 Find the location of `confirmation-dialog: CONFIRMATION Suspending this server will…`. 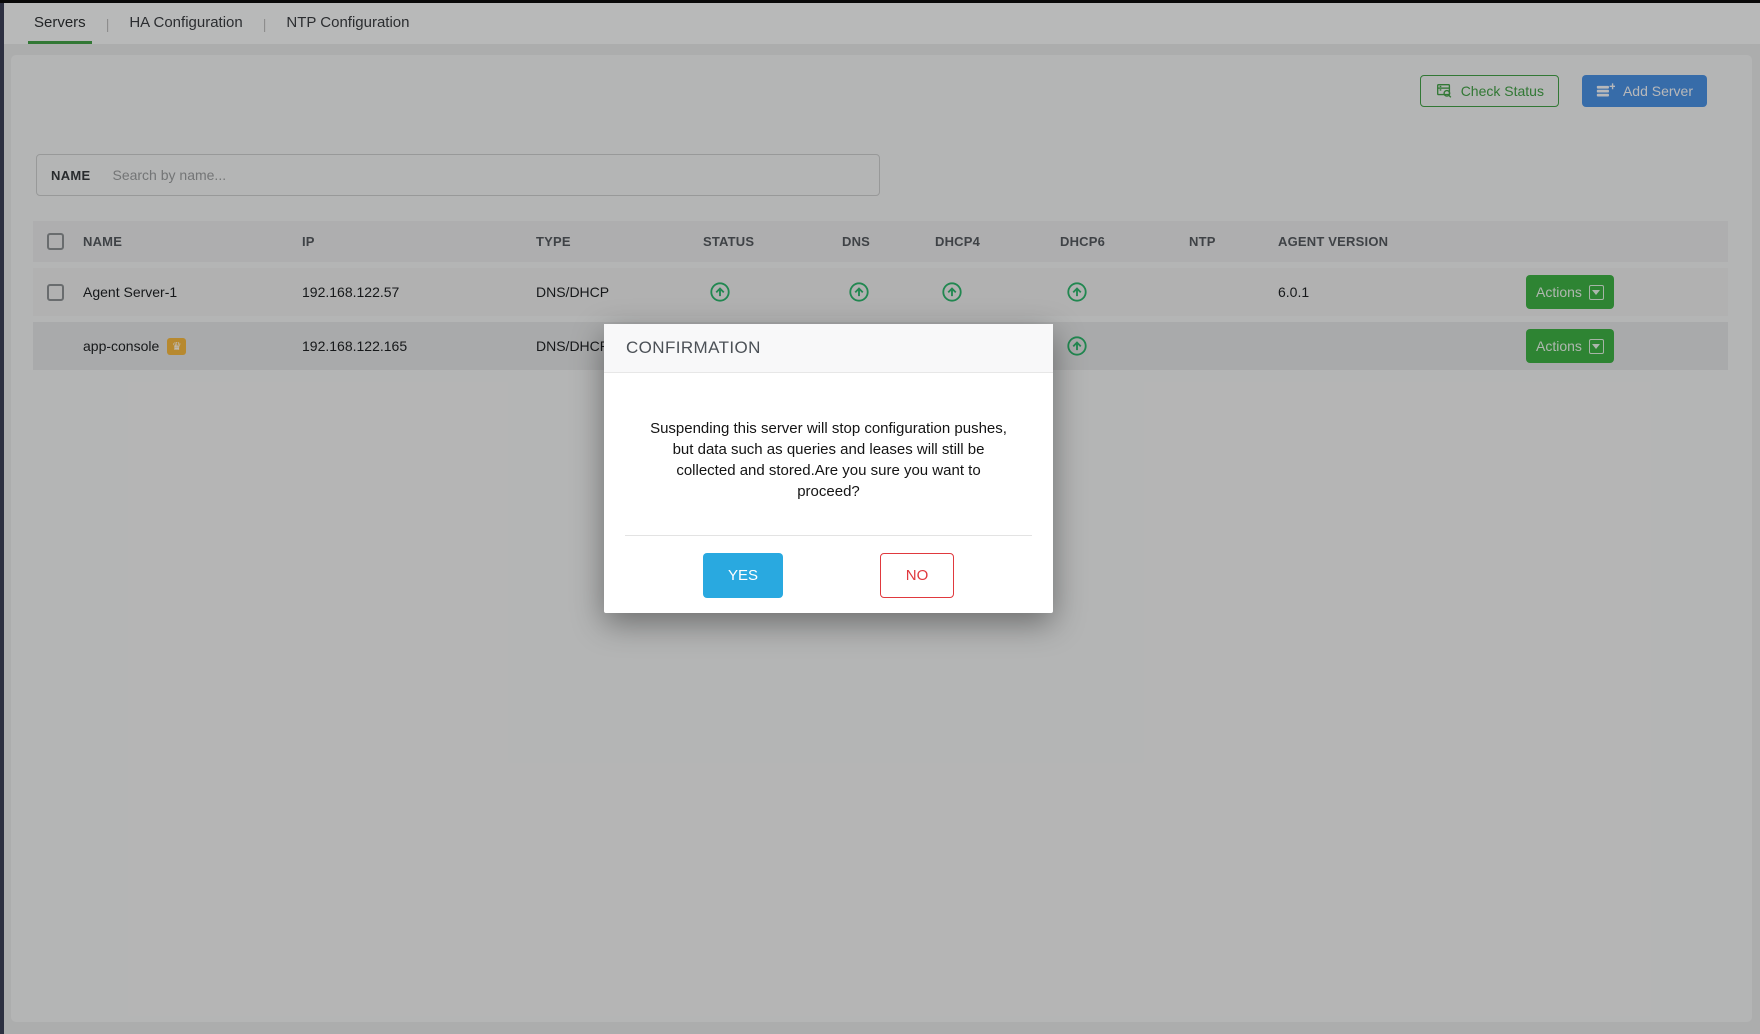

confirmation-dialog: CONFIRMATION Suspending this server will… is located at coordinates (828, 468).